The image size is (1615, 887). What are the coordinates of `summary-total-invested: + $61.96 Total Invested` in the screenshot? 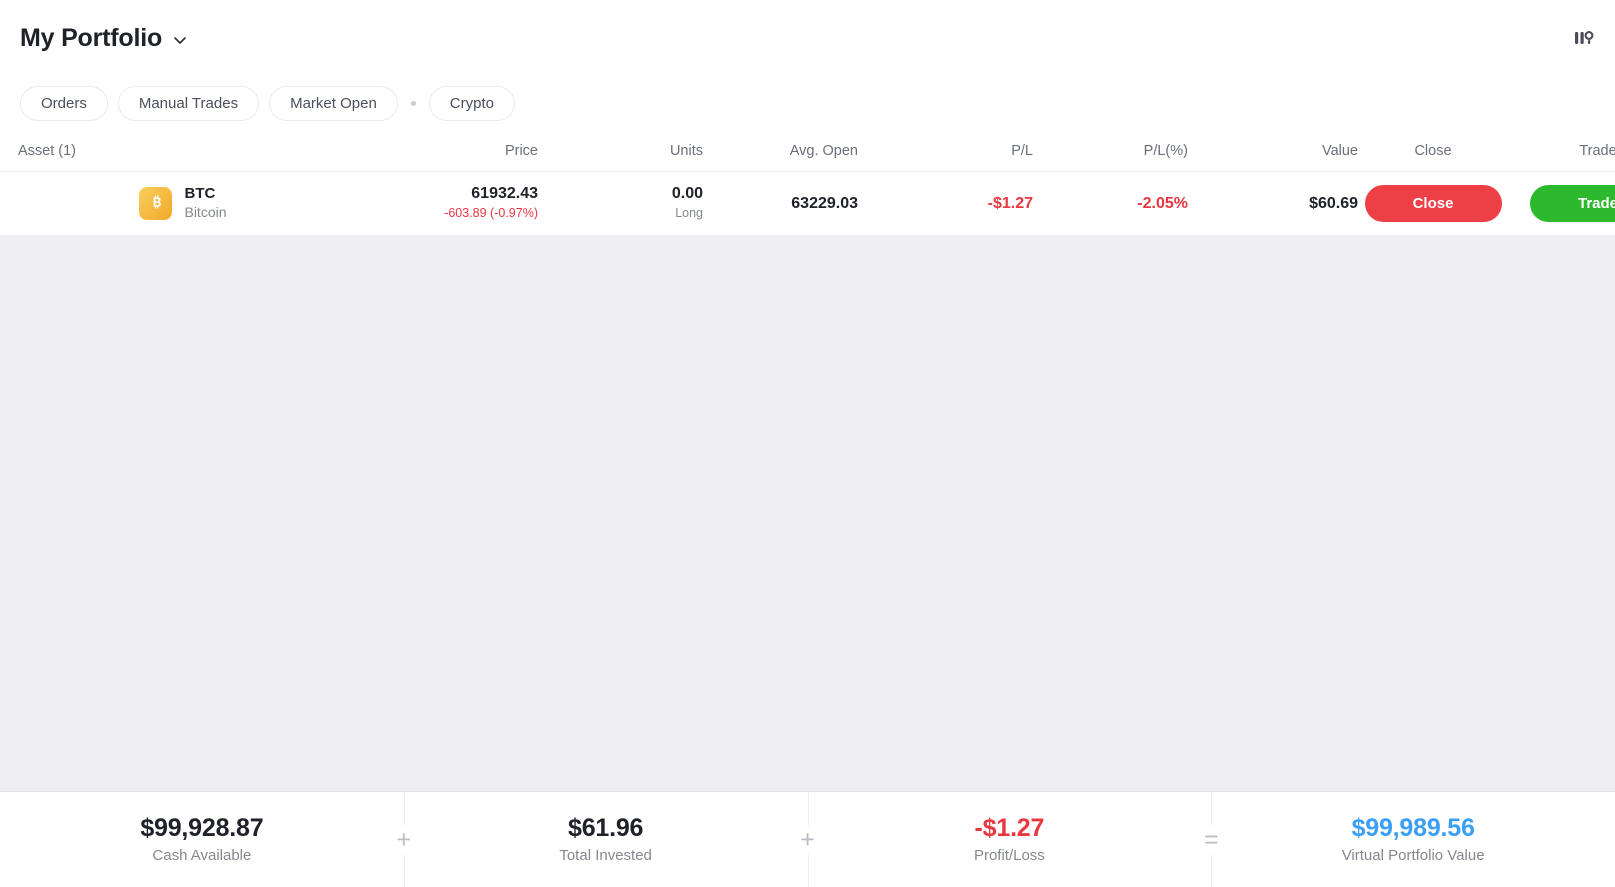 It's located at (599, 839).